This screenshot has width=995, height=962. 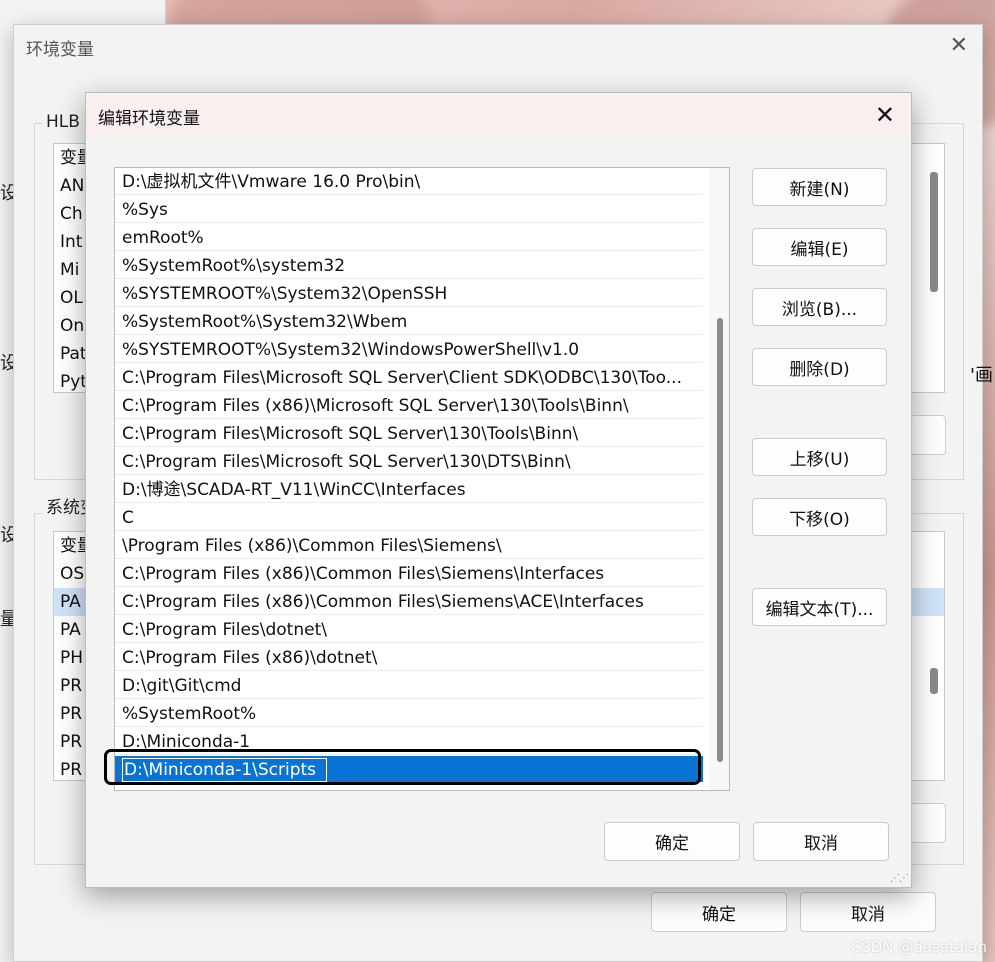 What do you see at coordinates (928, 435) in the screenshot?
I see `user-variables-action-button` at bounding box center [928, 435].